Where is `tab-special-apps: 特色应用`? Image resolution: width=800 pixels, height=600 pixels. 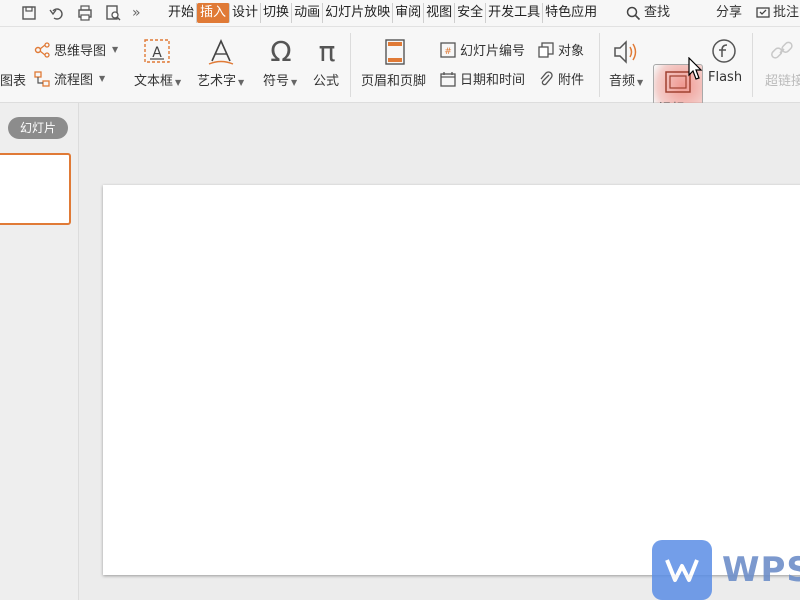
tab-special-apps: 特色应用 is located at coordinates (571, 13).